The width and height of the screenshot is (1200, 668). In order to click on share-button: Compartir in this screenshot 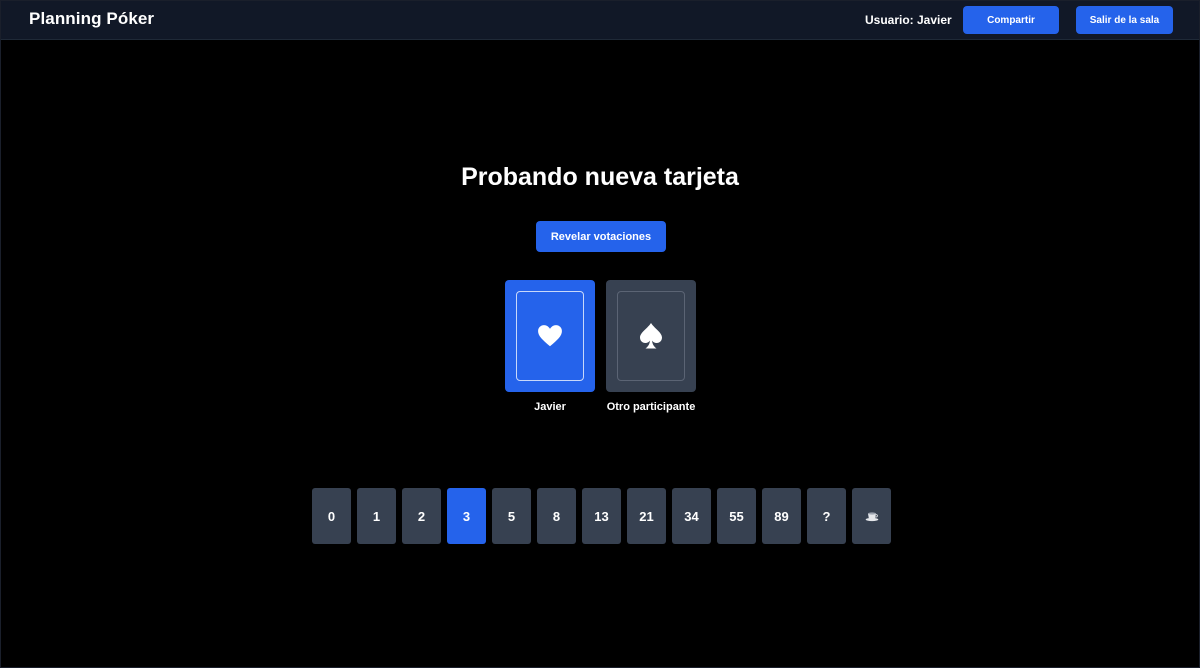, I will do `click(1011, 20)`.